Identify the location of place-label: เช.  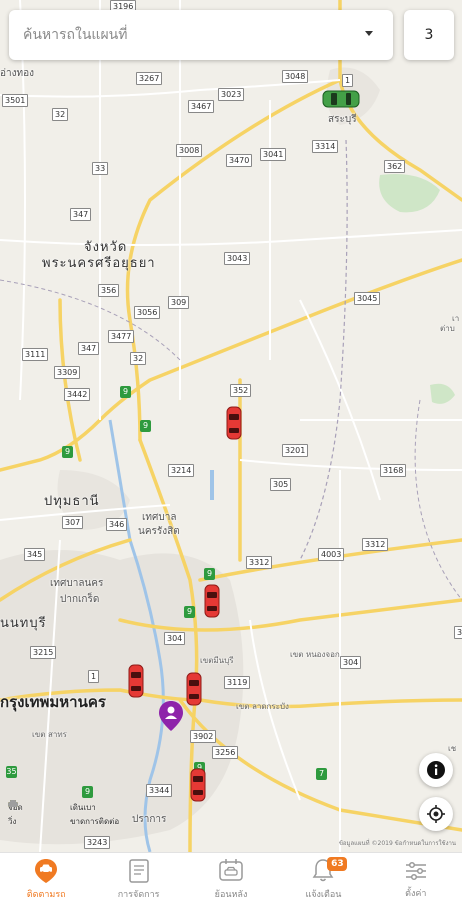
(452, 748).